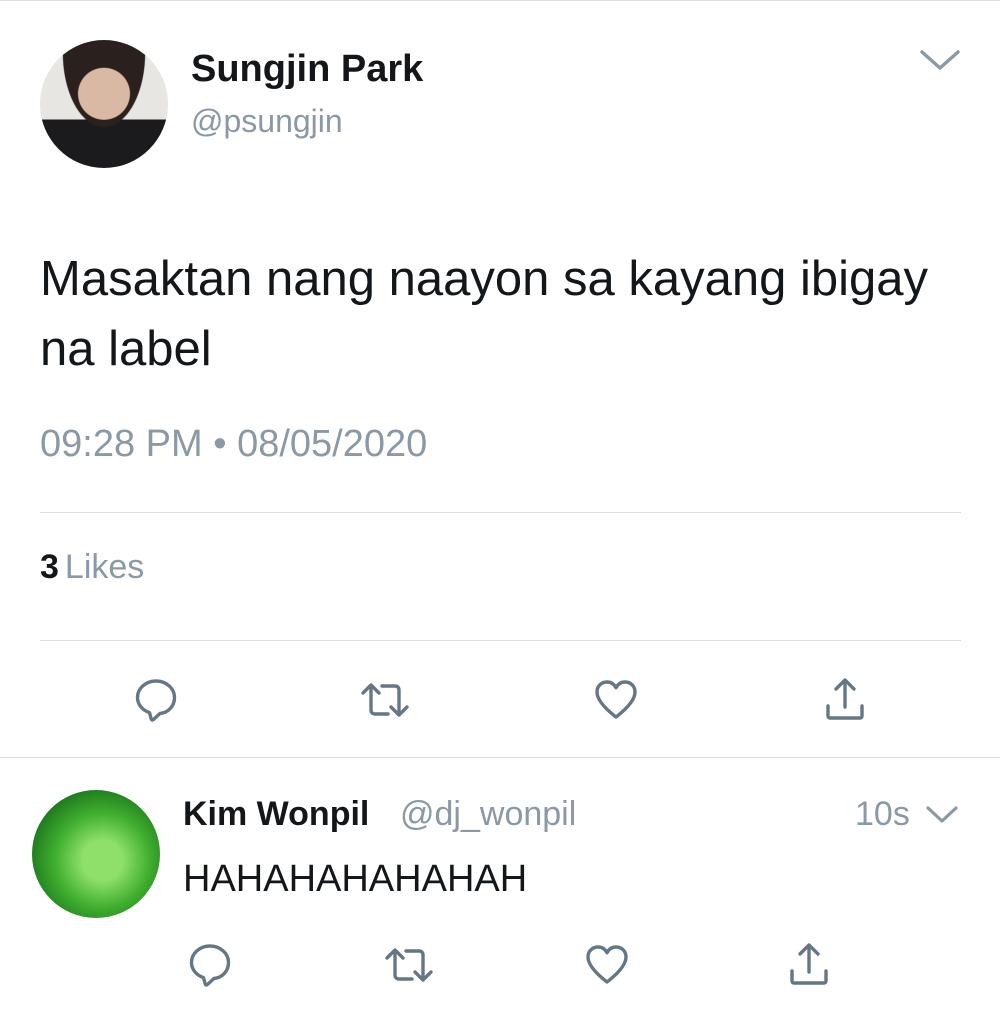 The image size is (1000, 1024). I want to click on reply-button, so click(156, 700).